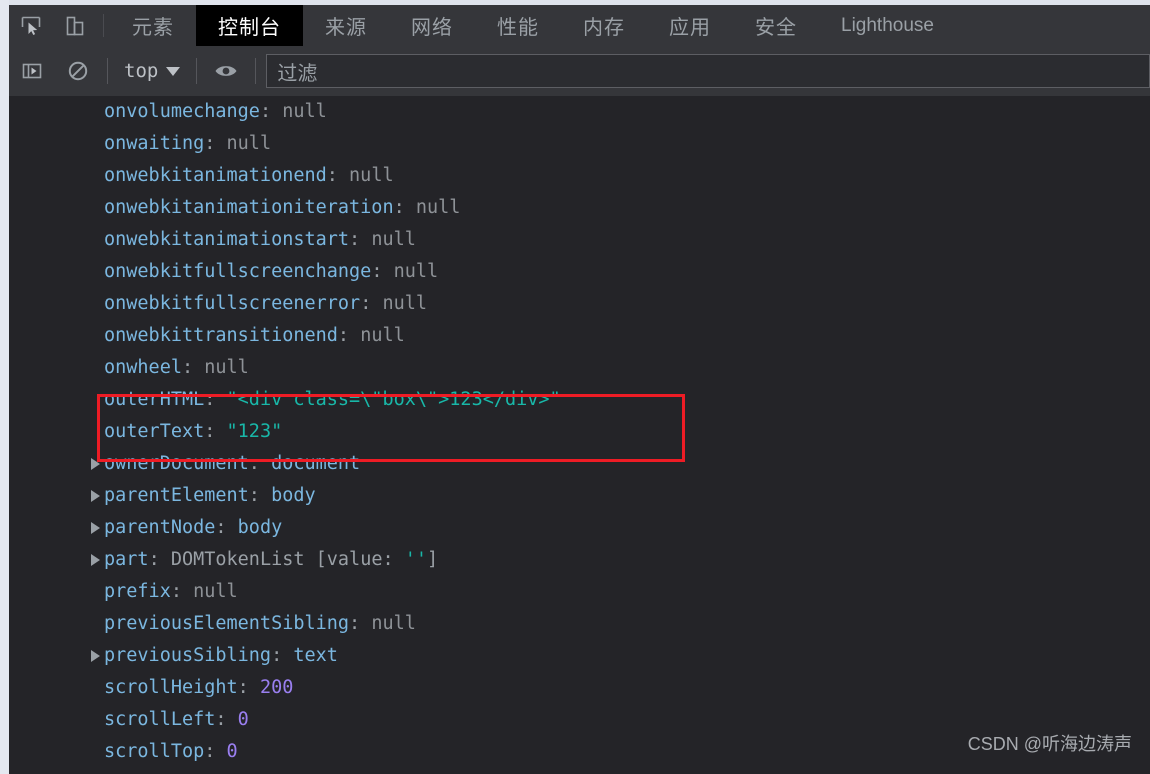  Describe the element at coordinates (579, 464) in the screenshot. I see `console-property-row: ownerDocument: document` at that location.